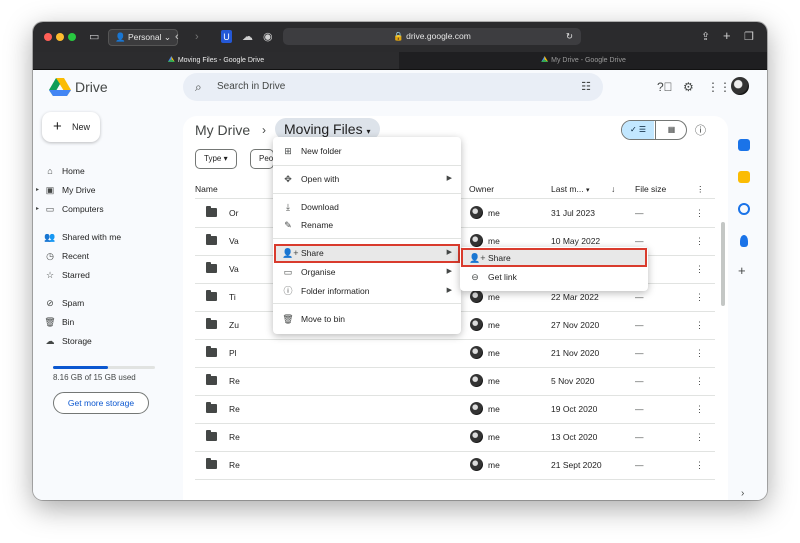 This screenshot has height=543, width=800. Describe the element at coordinates (367, 179) in the screenshot. I see `menu-item-open-with: ✥ Open with ▶` at that location.